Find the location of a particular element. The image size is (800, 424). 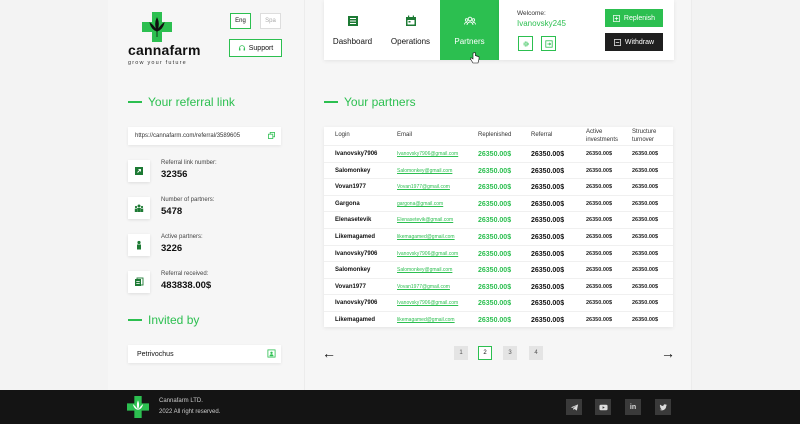

telegram-button is located at coordinates (574, 407).